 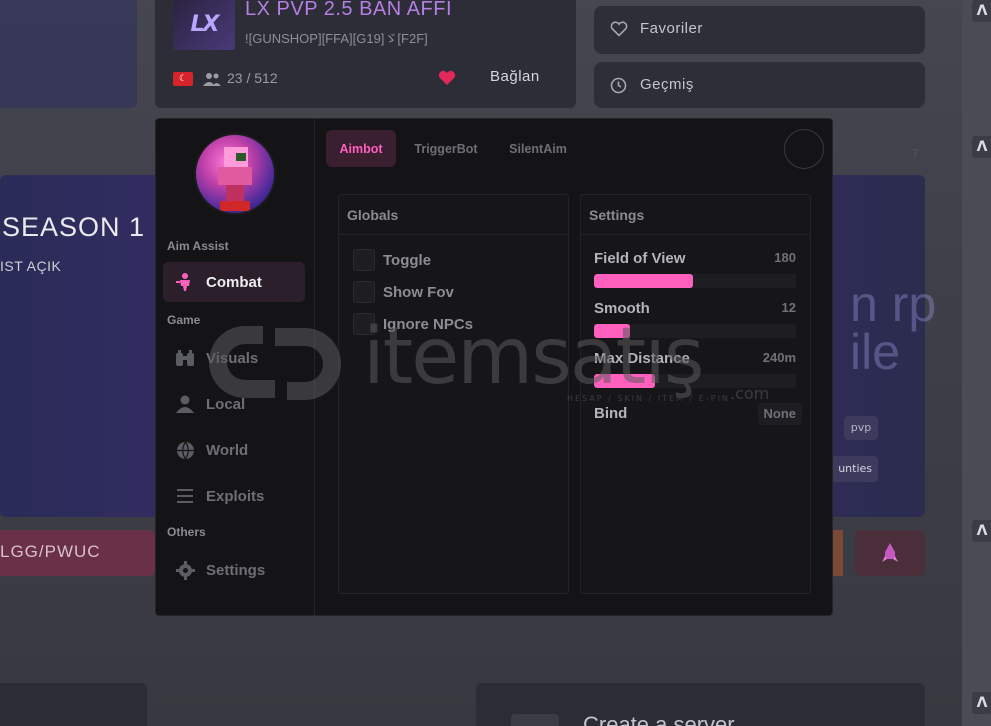 I want to click on server-logo: LX, so click(x=204, y=25).